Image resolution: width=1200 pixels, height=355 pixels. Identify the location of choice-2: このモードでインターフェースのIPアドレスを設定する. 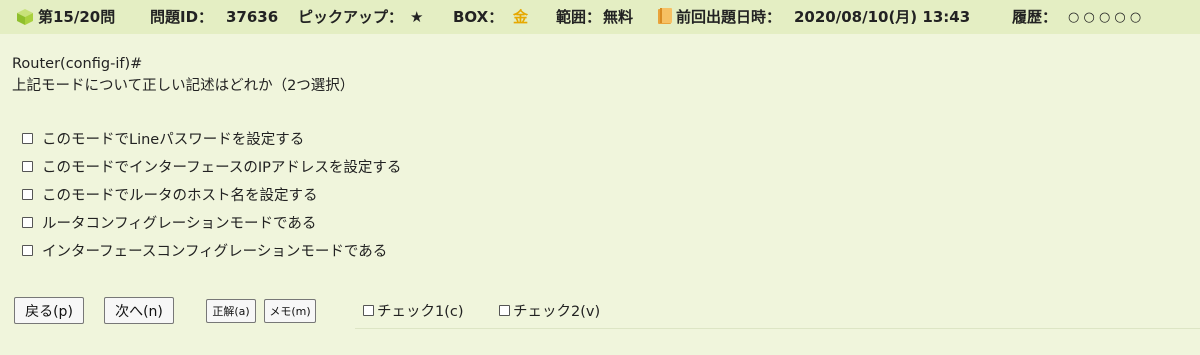
(211, 166).